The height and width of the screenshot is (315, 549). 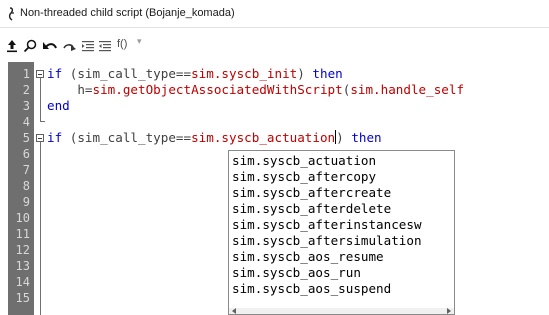 What do you see at coordinates (449, 311) in the screenshot?
I see `scroll-right-icon` at bounding box center [449, 311].